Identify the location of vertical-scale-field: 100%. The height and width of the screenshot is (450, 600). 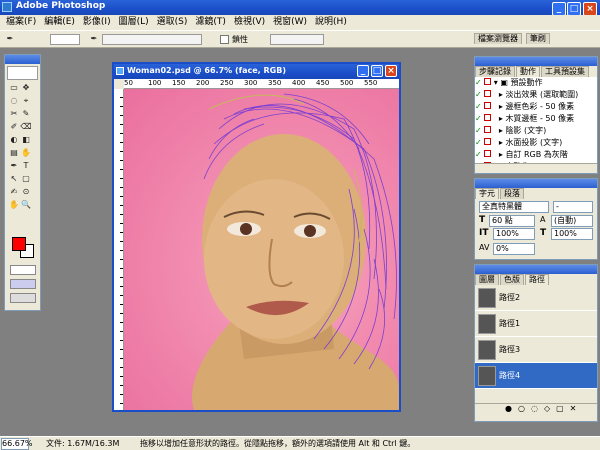
(514, 234).